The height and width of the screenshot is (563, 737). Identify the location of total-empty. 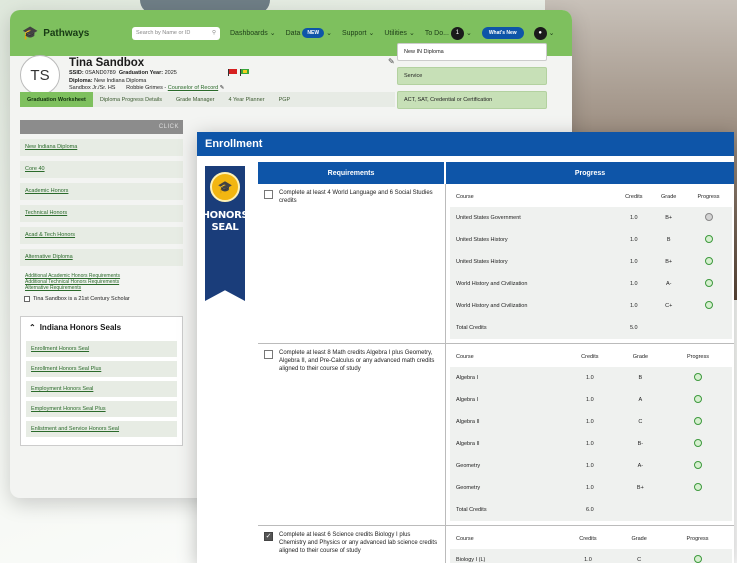
(697, 510).